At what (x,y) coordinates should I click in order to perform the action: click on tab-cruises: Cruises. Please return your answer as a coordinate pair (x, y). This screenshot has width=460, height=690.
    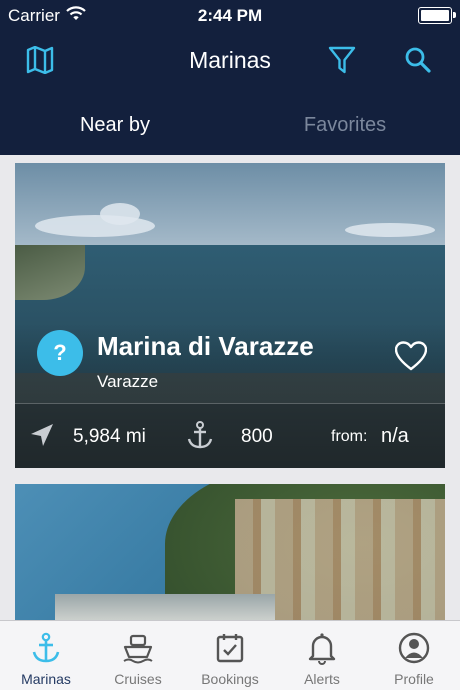
    Looking at the image, I should click on (138, 655).